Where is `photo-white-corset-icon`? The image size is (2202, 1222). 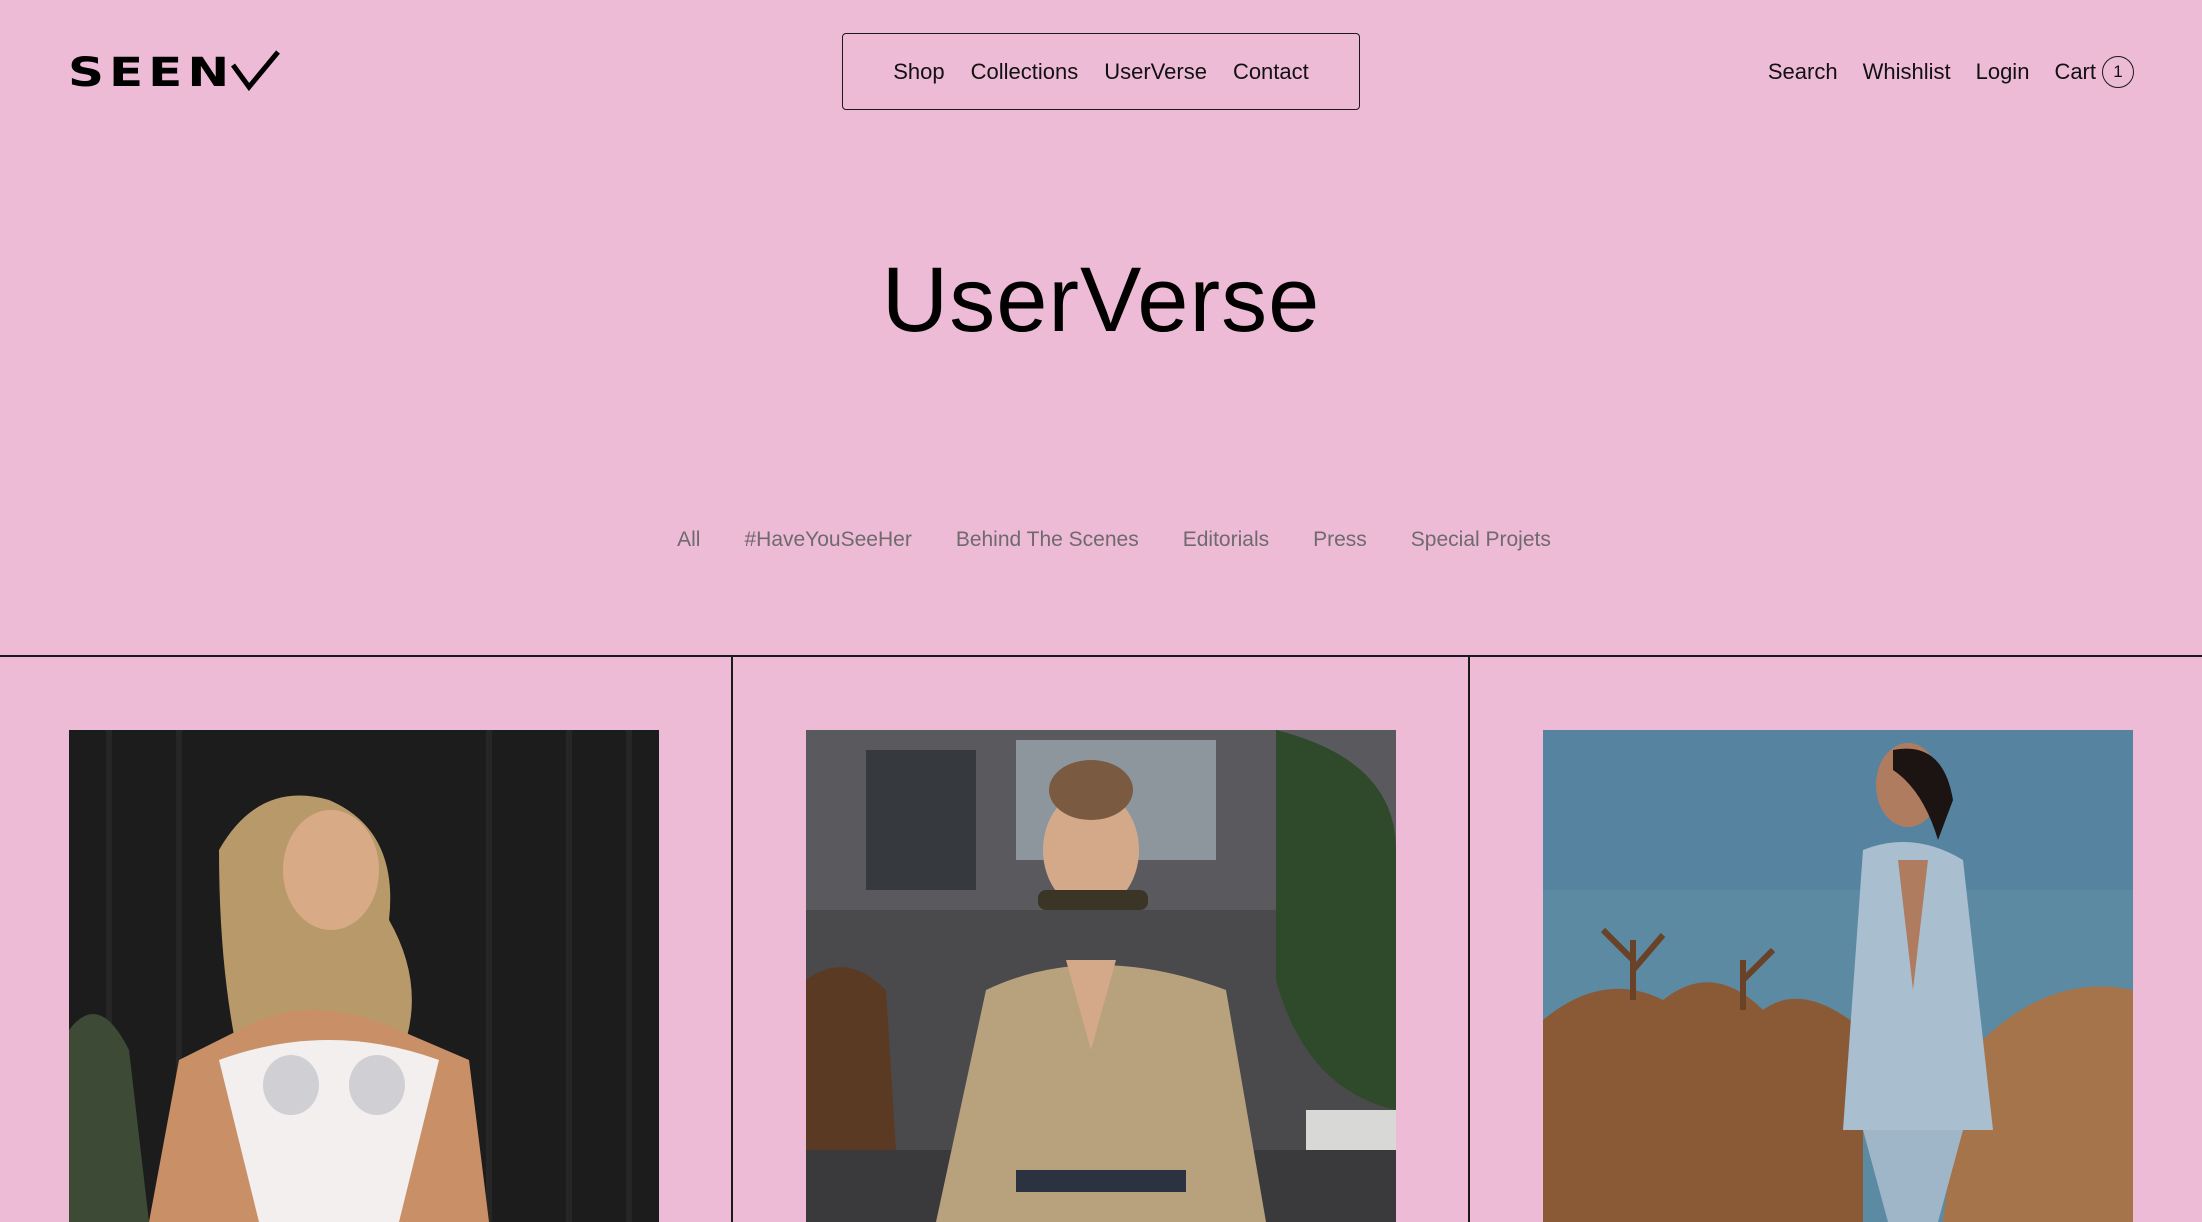
photo-white-corset-icon is located at coordinates (364, 976).